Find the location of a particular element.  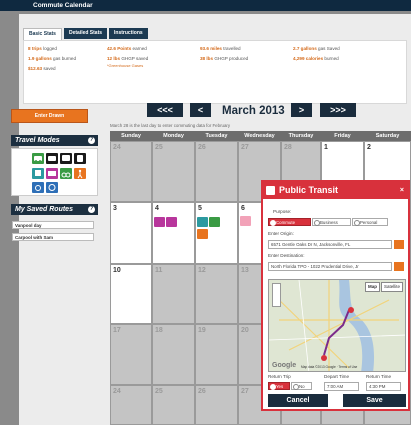

day-number: 25 is located at coordinates (159, 391).